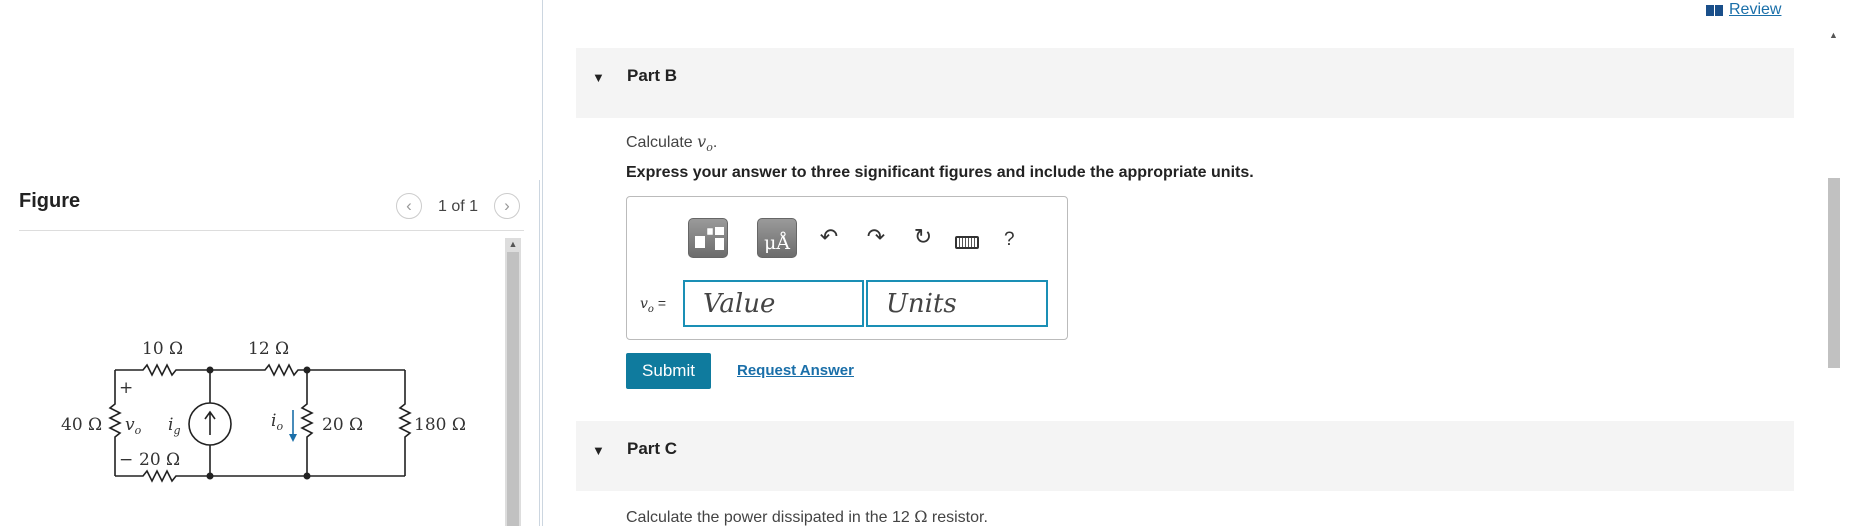  What do you see at coordinates (133, 426) in the screenshot?
I see `vo-label: vo` at bounding box center [133, 426].